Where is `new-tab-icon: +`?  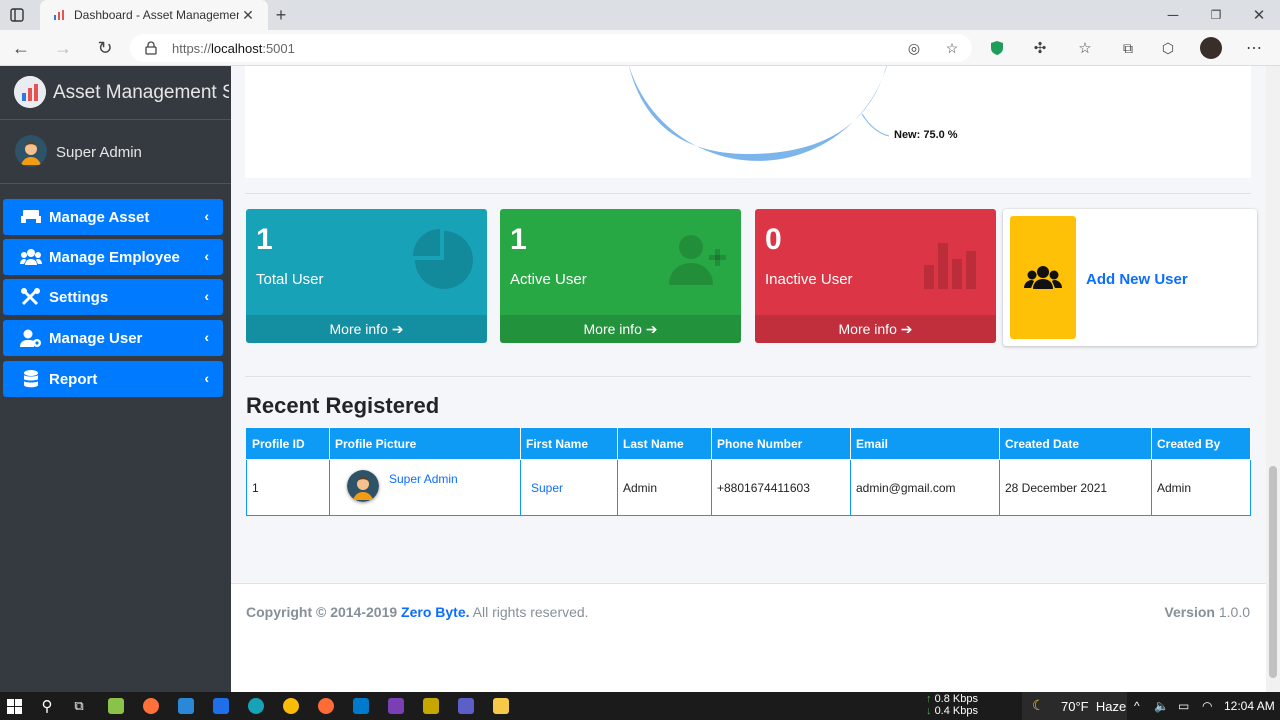
new-tab-icon: + is located at coordinates (281, 15).